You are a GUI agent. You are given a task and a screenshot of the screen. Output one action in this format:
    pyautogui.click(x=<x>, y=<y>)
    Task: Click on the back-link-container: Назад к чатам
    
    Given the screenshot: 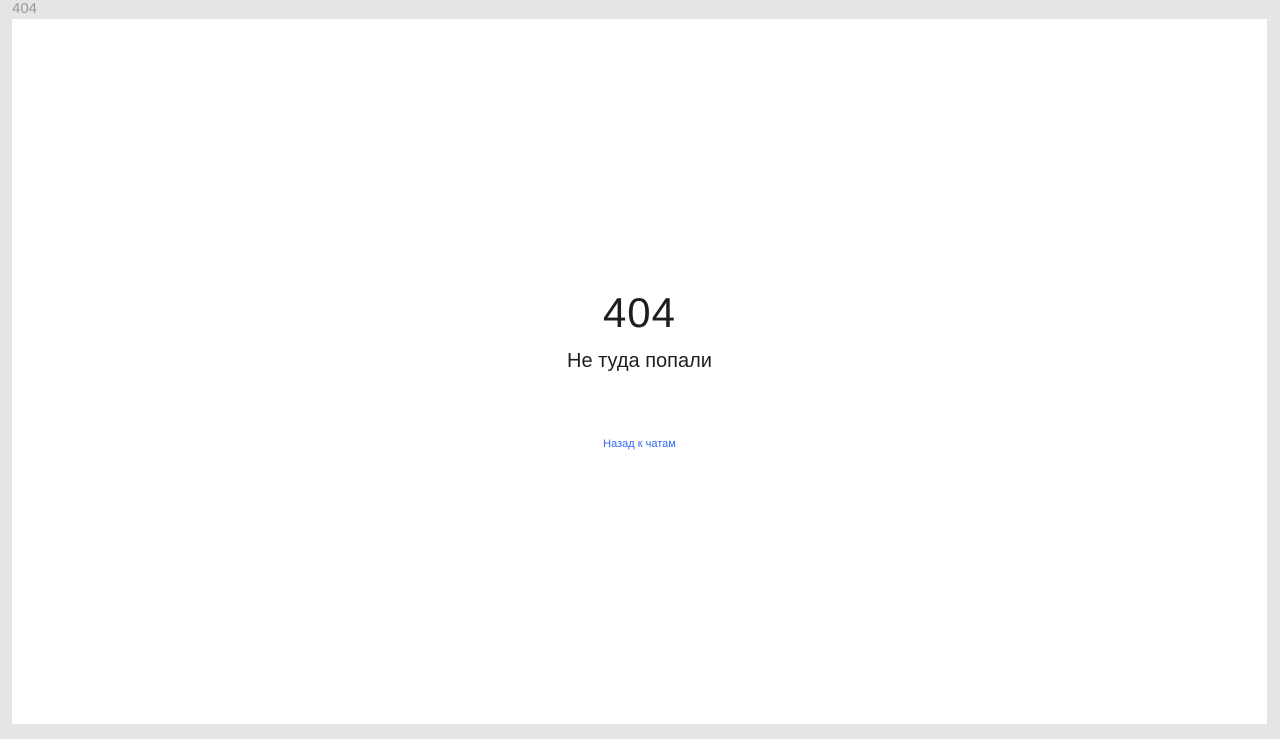 What is the action you would take?
    pyautogui.click(x=639, y=444)
    